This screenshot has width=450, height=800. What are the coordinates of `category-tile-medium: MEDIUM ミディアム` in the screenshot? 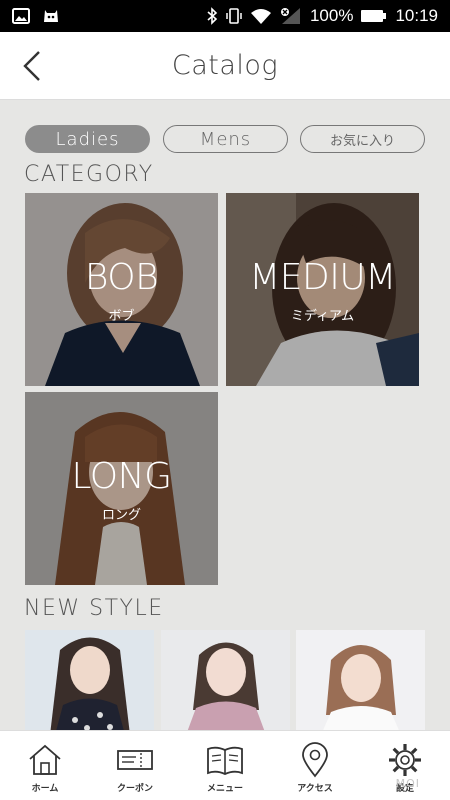 It's located at (322, 289).